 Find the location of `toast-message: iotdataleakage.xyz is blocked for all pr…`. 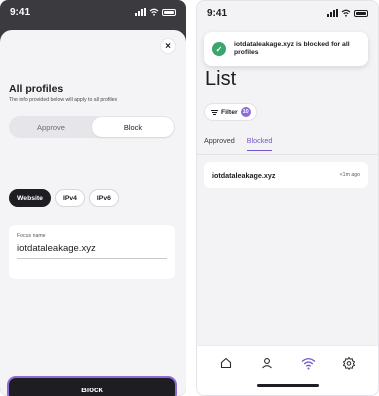

toast-message: iotdataleakage.xyz is blocked for all pr… is located at coordinates (292, 48).